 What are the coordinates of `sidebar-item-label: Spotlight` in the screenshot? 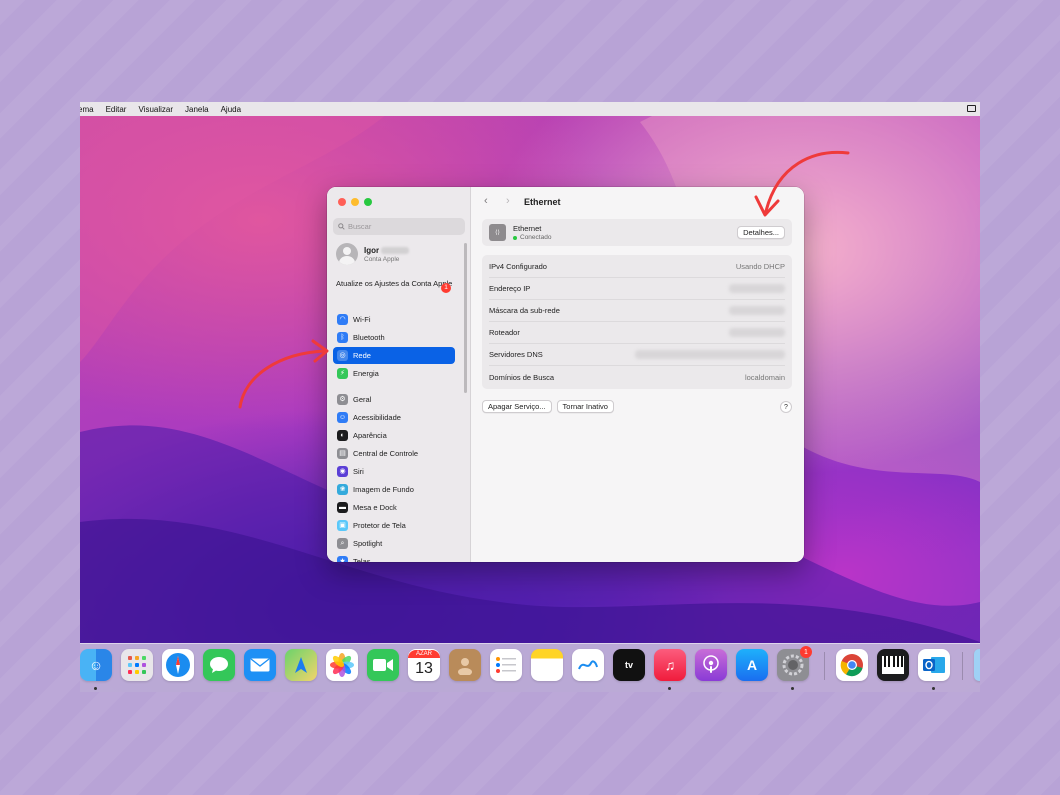 It's located at (368, 543).